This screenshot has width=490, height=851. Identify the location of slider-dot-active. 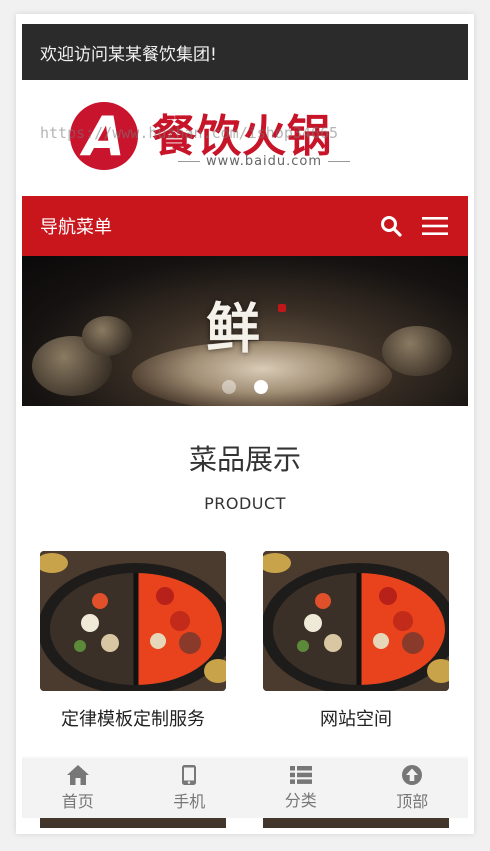
(261, 387).